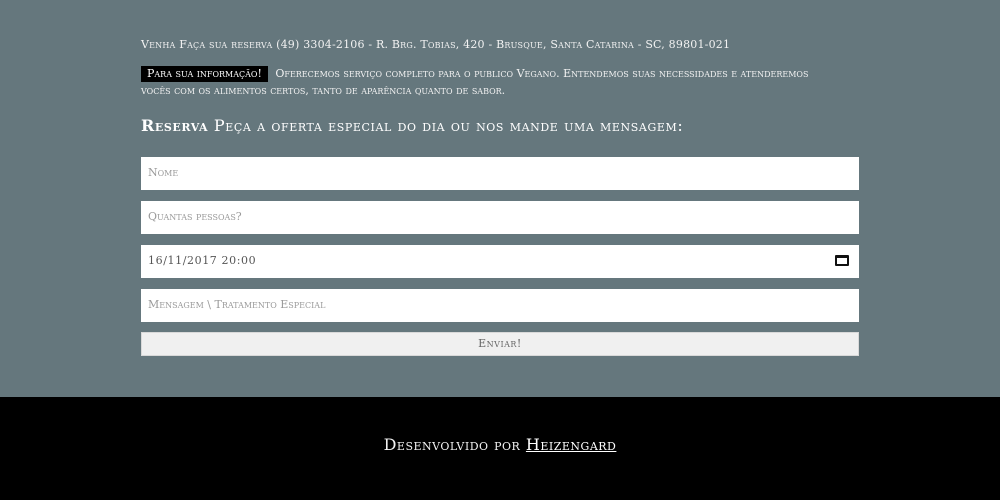 The image size is (1000, 500). I want to click on people-field: Quantas pessoas?, so click(500, 217).